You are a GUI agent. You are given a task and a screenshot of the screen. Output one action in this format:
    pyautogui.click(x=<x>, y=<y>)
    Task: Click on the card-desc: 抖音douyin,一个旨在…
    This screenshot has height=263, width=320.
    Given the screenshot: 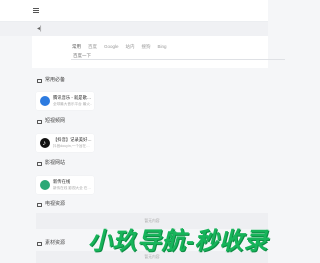 What is the action you would take?
    pyautogui.click(x=71, y=146)
    